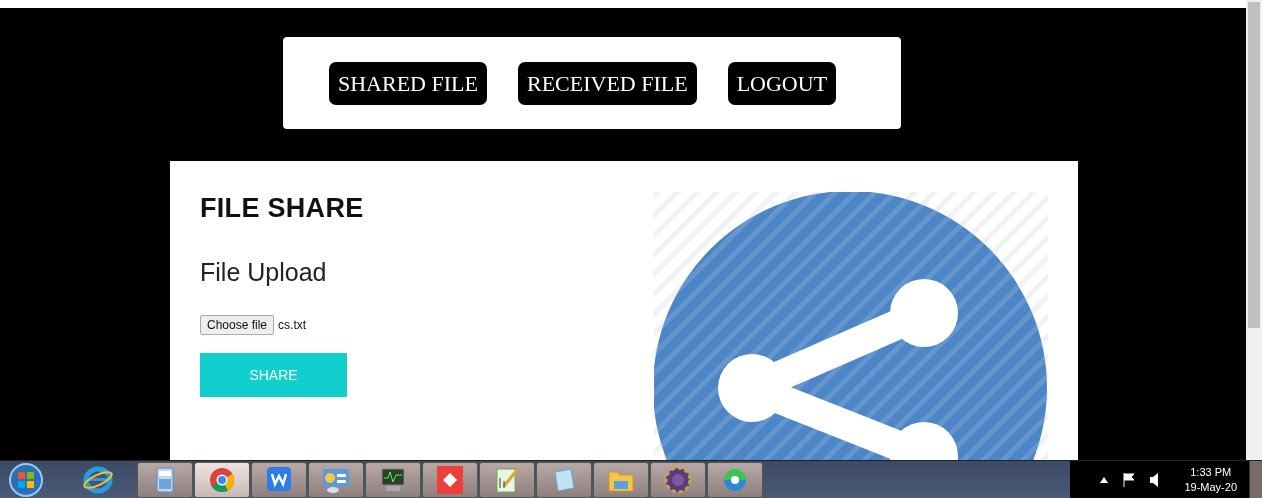  What do you see at coordinates (1211, 472) in the screenshot?
I see `clock-time: 1:33 PM` at bounding box center [1211, 472].